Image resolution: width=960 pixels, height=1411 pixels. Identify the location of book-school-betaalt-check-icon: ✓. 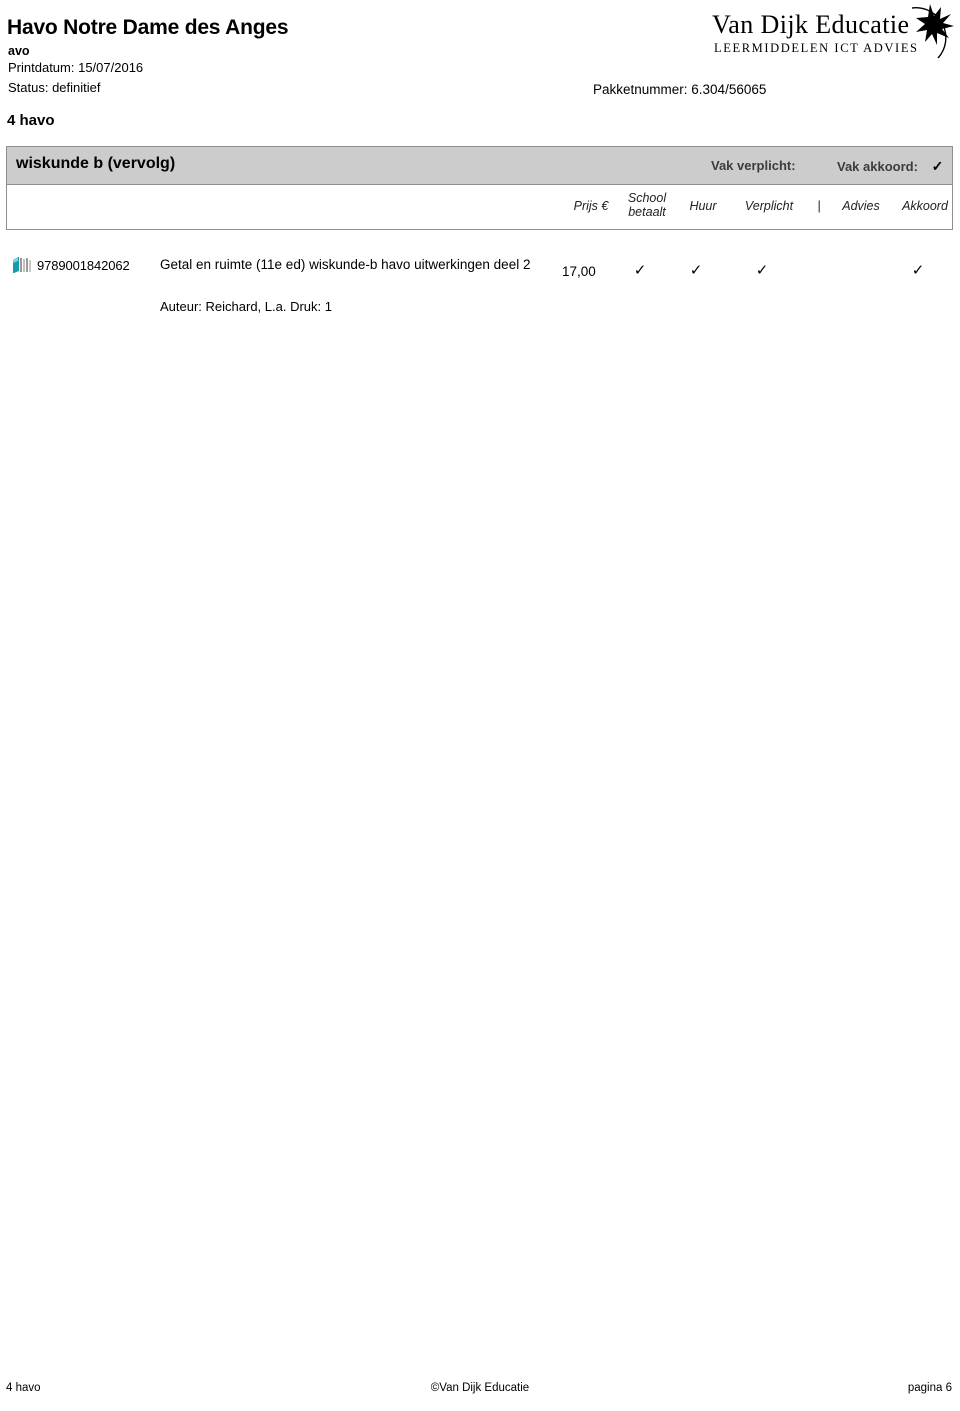
(640, 270).